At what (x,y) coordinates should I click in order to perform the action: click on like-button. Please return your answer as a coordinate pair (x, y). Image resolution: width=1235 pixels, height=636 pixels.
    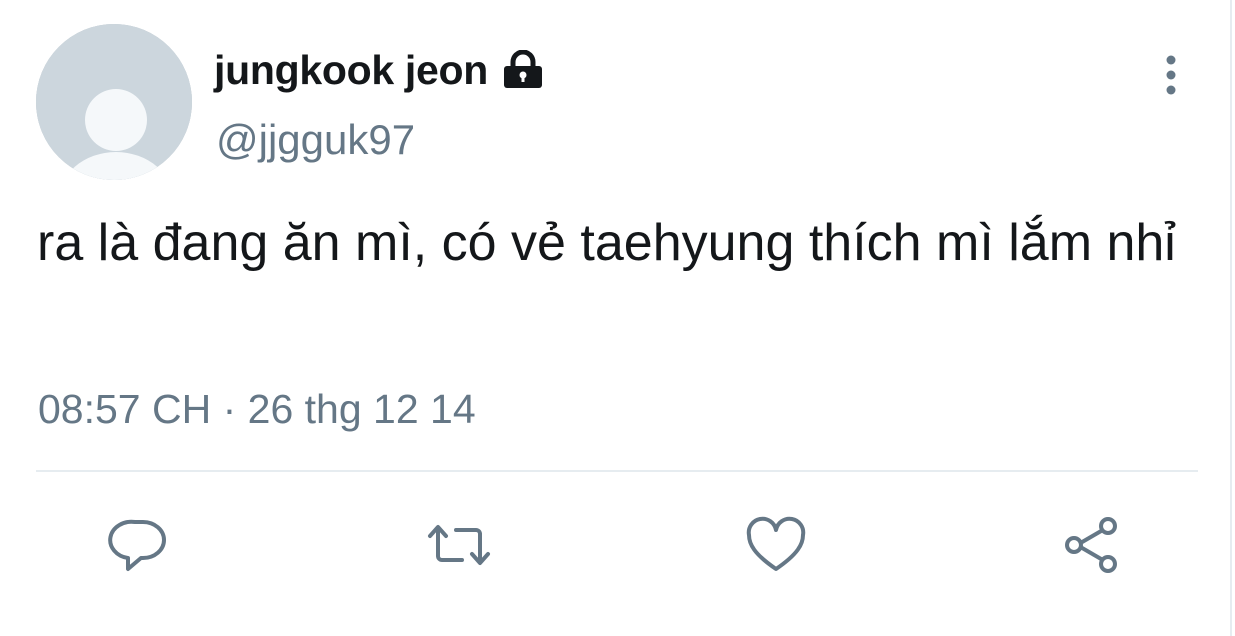
    Looking at the image, I should click on (776, 545).